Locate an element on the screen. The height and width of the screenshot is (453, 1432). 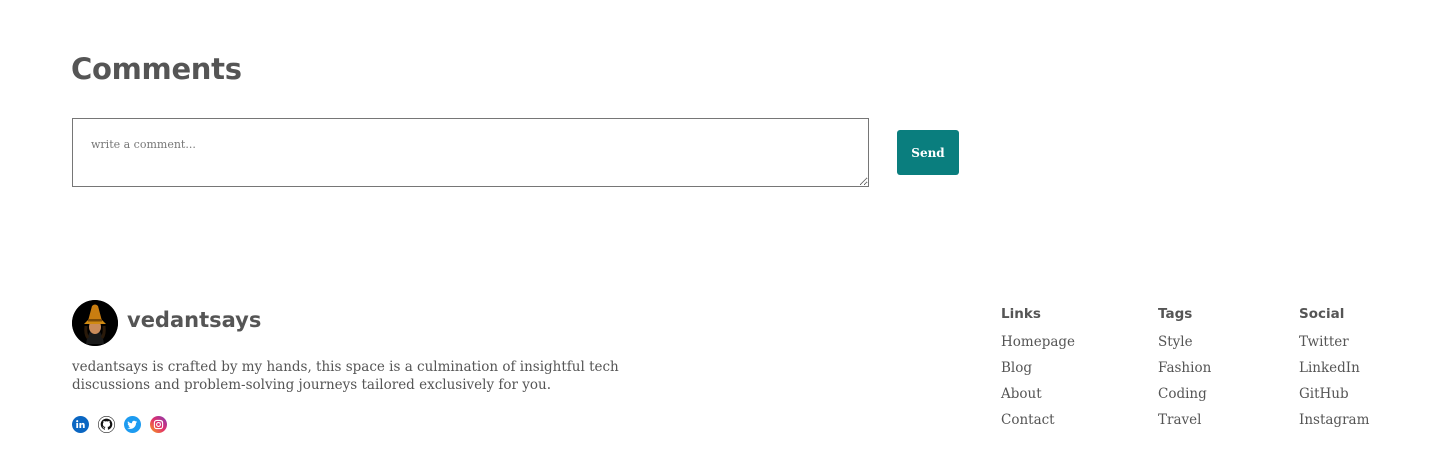
footer-col-social: Social Twitter LinkedIn GitHub Instagram is located at coordinates (1334, 371).